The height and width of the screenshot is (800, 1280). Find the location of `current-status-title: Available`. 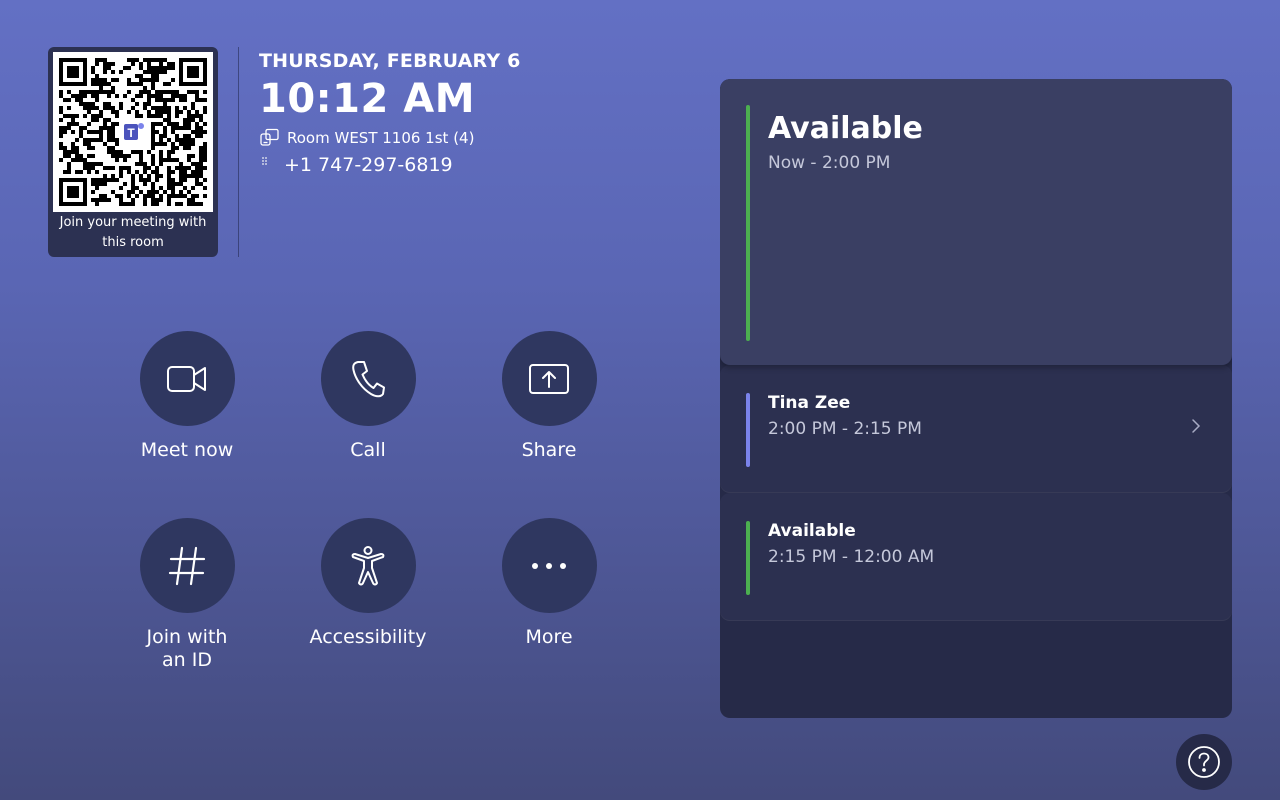

current-status-title: Available is located at coordinates (845, 128).